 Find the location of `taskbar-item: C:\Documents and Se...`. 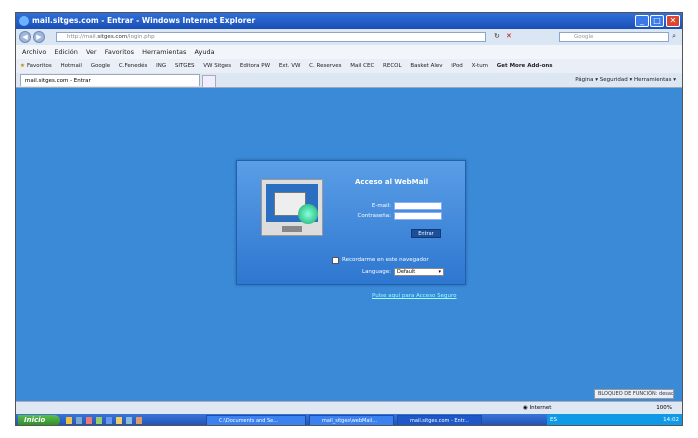

taskbar-item: C:\Documents and Se... is located at coordinates (256, 420).